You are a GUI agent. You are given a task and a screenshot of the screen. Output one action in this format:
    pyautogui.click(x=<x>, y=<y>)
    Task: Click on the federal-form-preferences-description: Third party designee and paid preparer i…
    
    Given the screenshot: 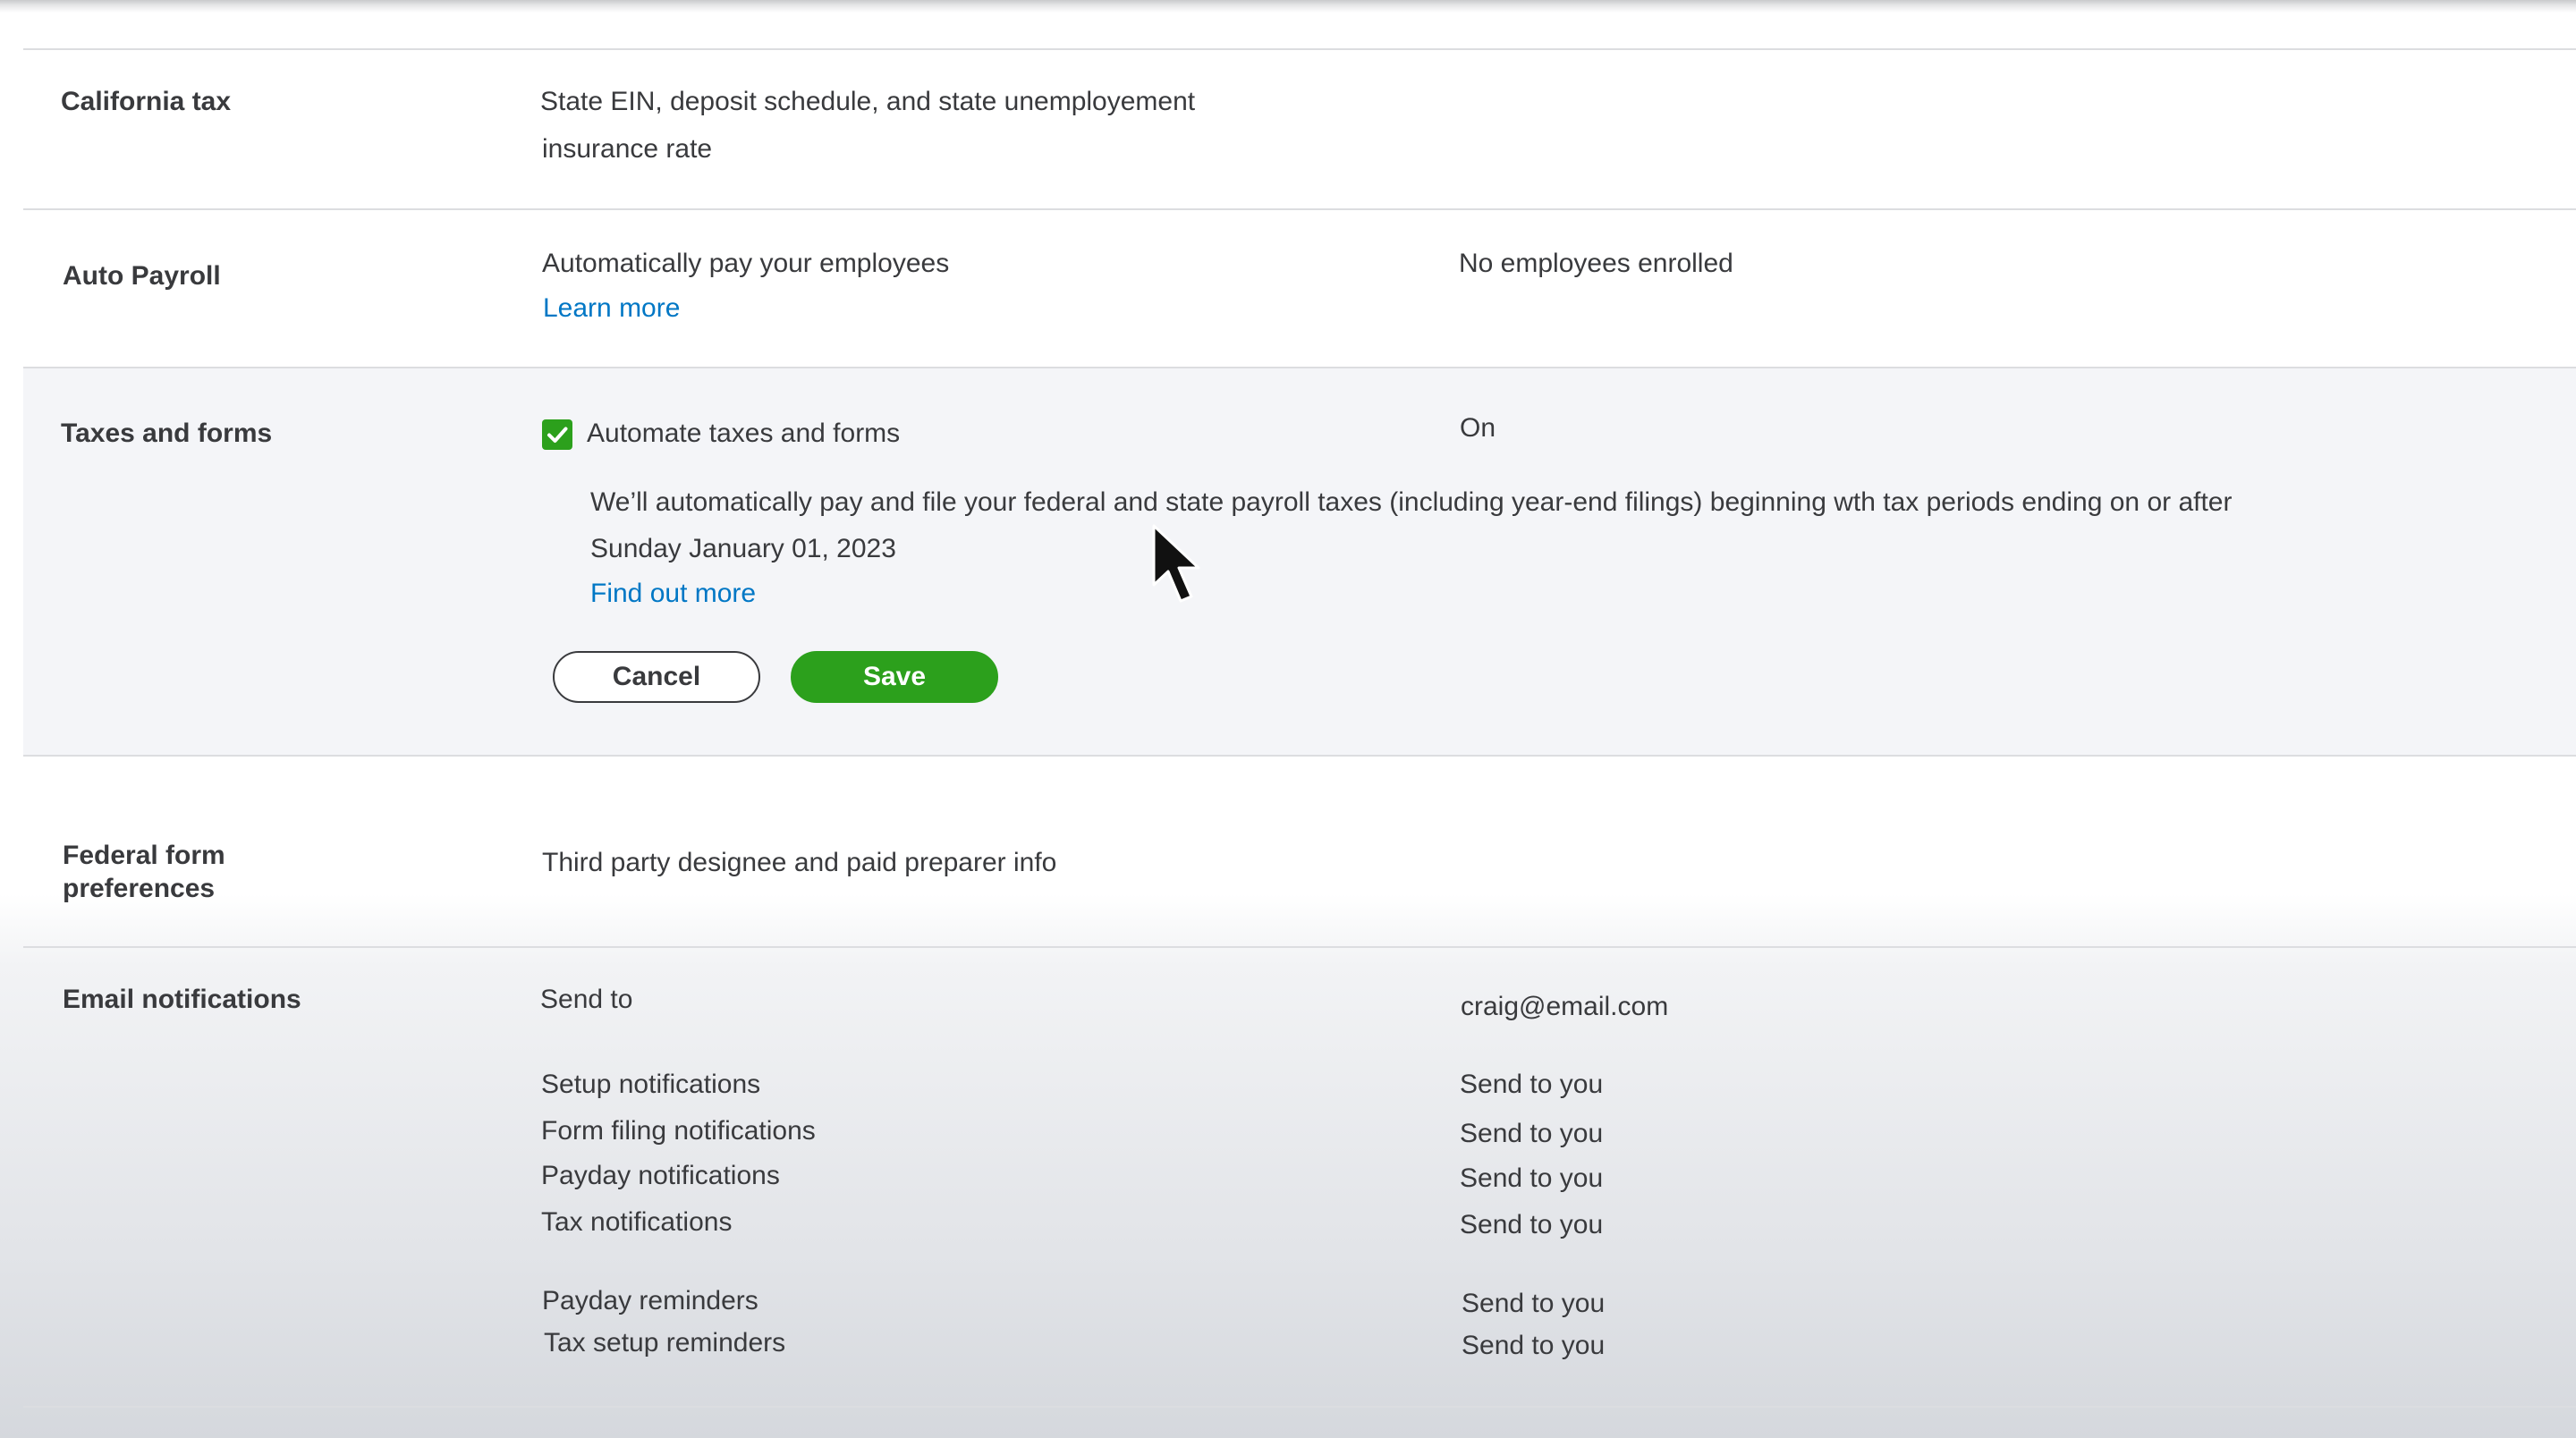 What is the action you would take?
    pyautogui.click(x=799, y=862)
    